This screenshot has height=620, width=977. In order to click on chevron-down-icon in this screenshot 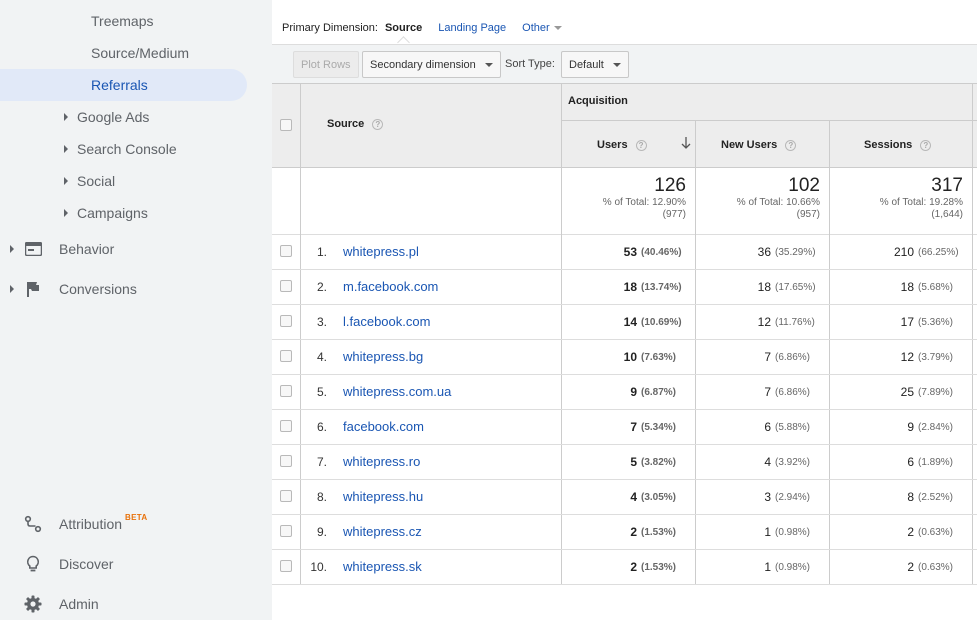, I will do `click(557, 28)`.